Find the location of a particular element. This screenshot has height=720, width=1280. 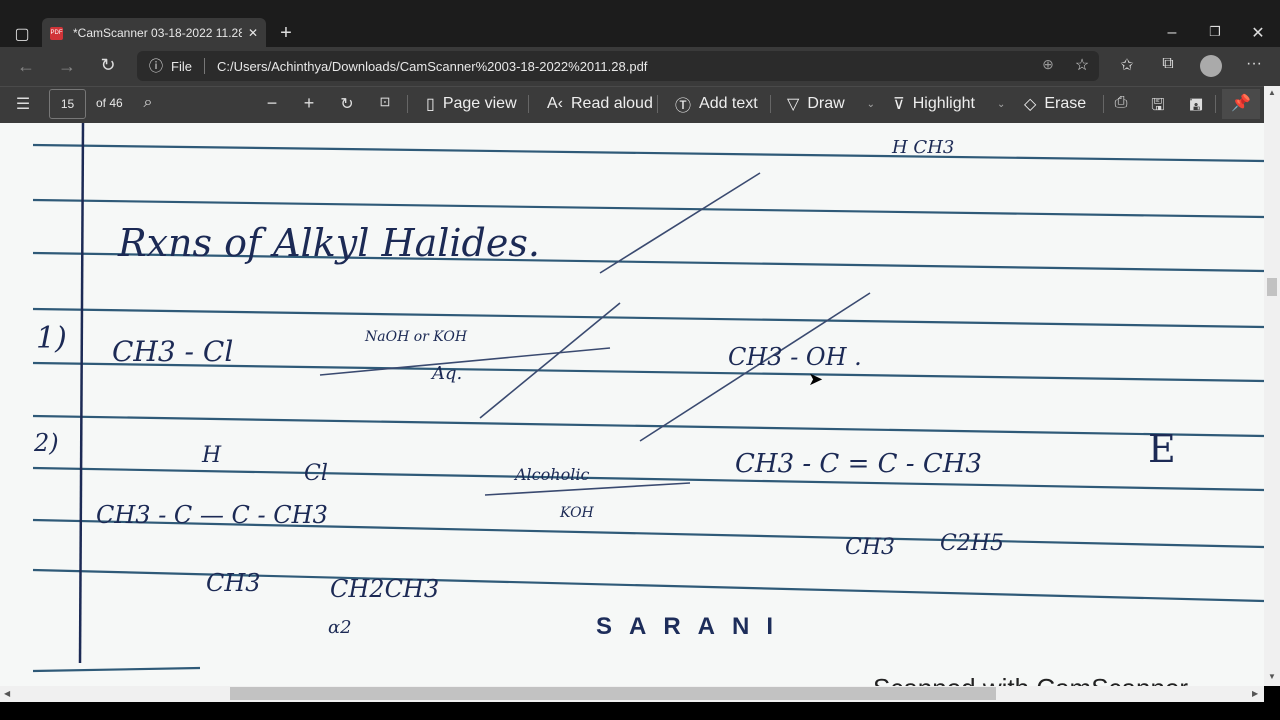

horizontal-scroll-thumb is located at coordinates (613, 693).